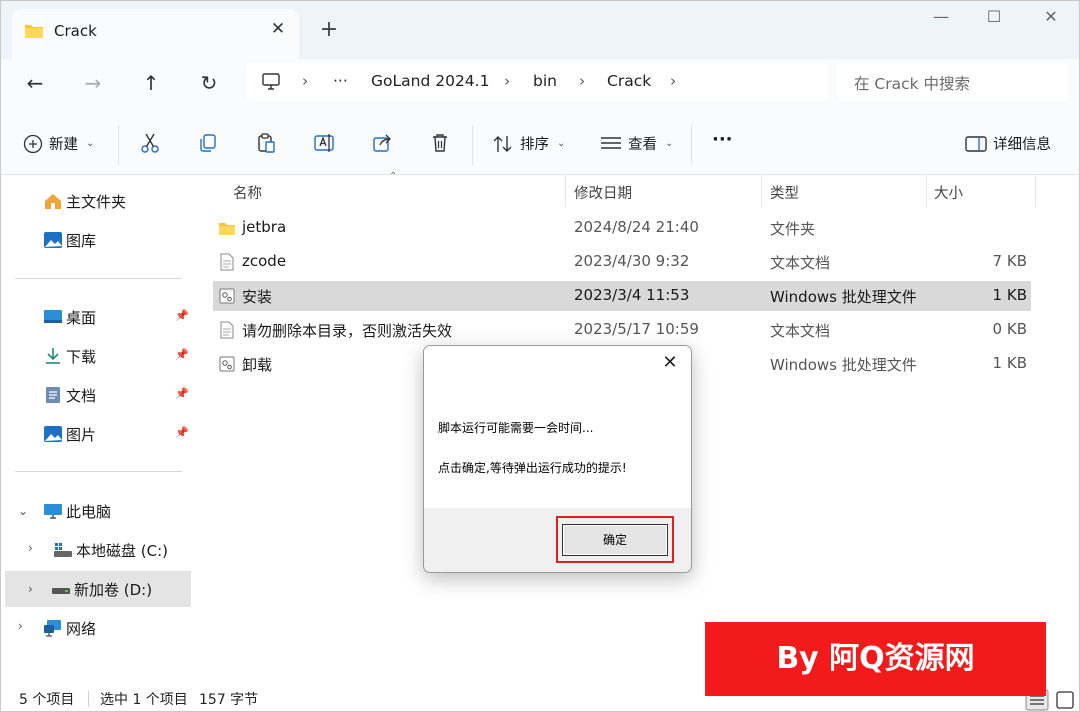 The image size is (1080, 712). What do you see at coordinates (89, 511) in the screenshot?
I see `sidebar-label: 此电脑` at bounding box center [89, 511].